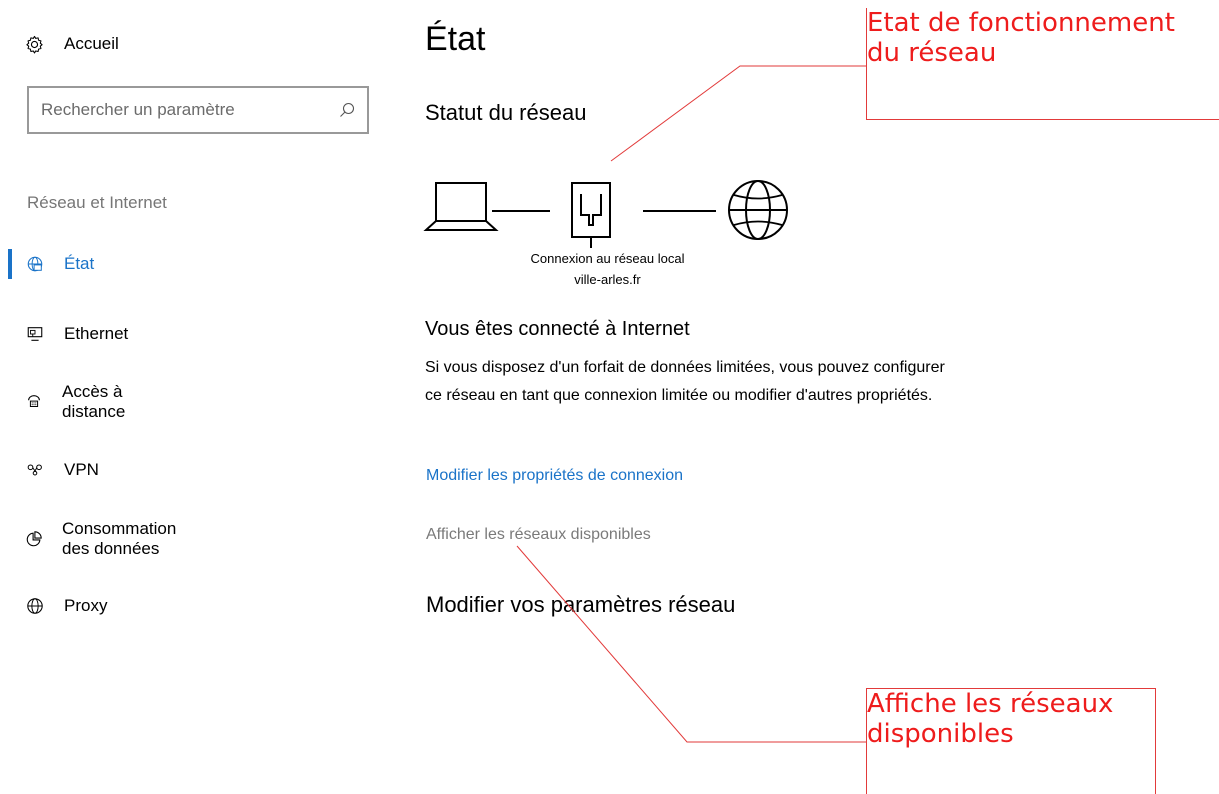  What do you see at coordinates (94, 401) in the screenshot?
I see `sidebar-item-label: Accès à distance` at bounding box center [94, 401].